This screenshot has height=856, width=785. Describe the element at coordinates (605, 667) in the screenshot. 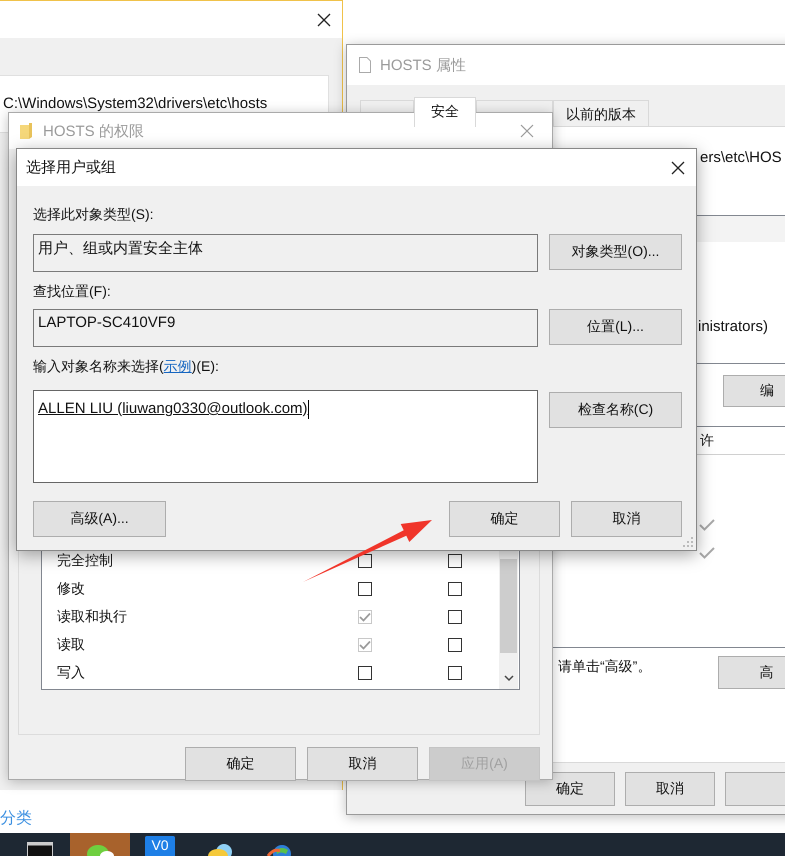

I see `hint-text: 请单击“高级”。` at that location.